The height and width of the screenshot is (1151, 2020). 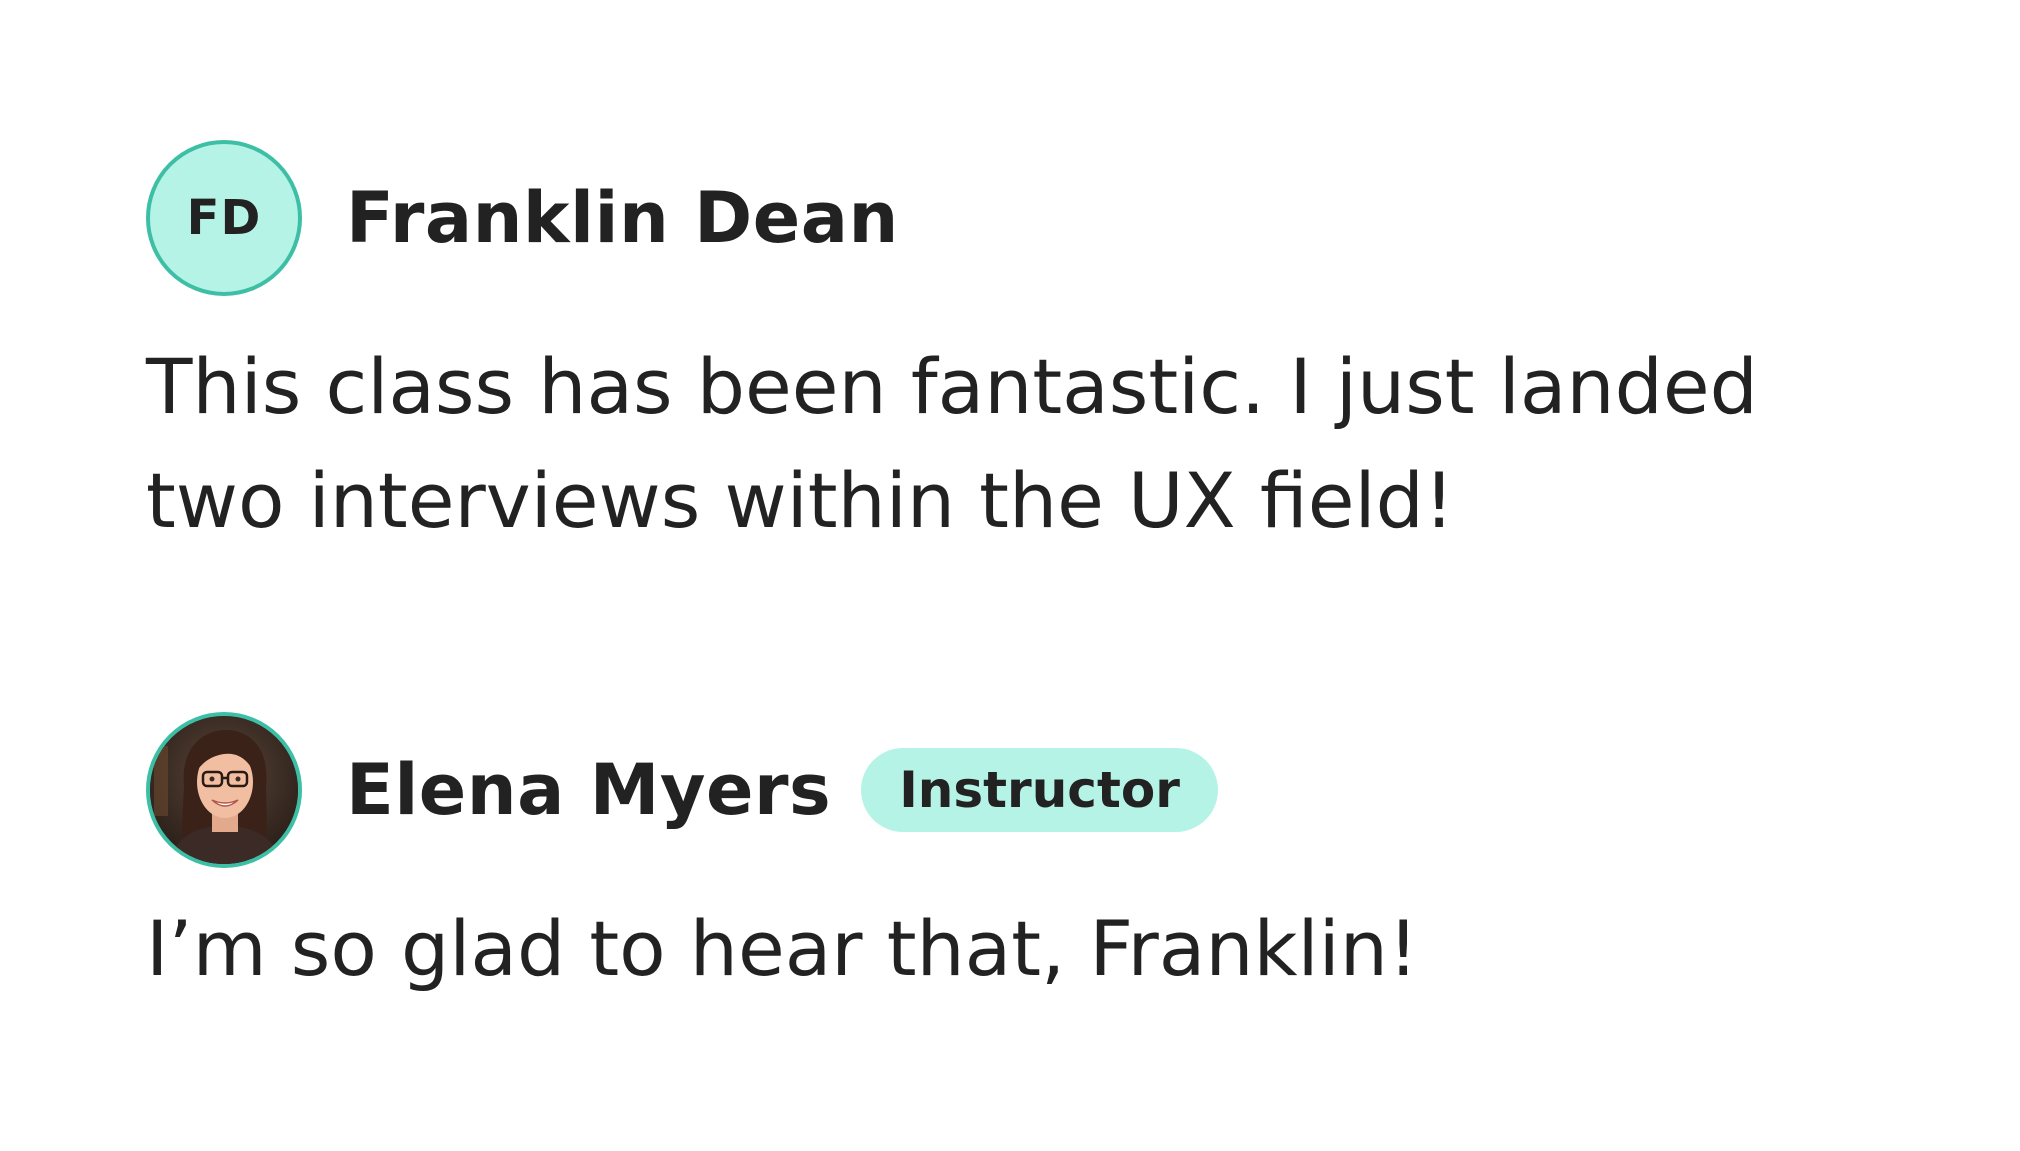 What do you see at coordinates (1039, 790) in the screenshot?
I see `role-badge: Instructor` at bounding box center [1039, 790].